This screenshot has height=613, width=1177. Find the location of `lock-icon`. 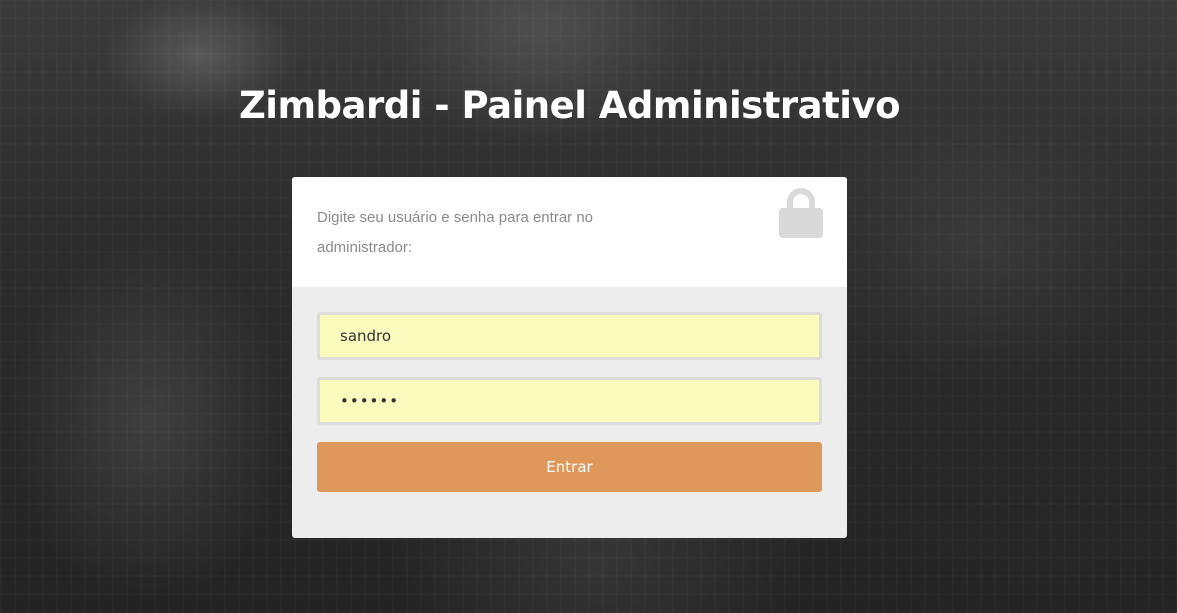

lock-icon is located at coordinates (801, 212).